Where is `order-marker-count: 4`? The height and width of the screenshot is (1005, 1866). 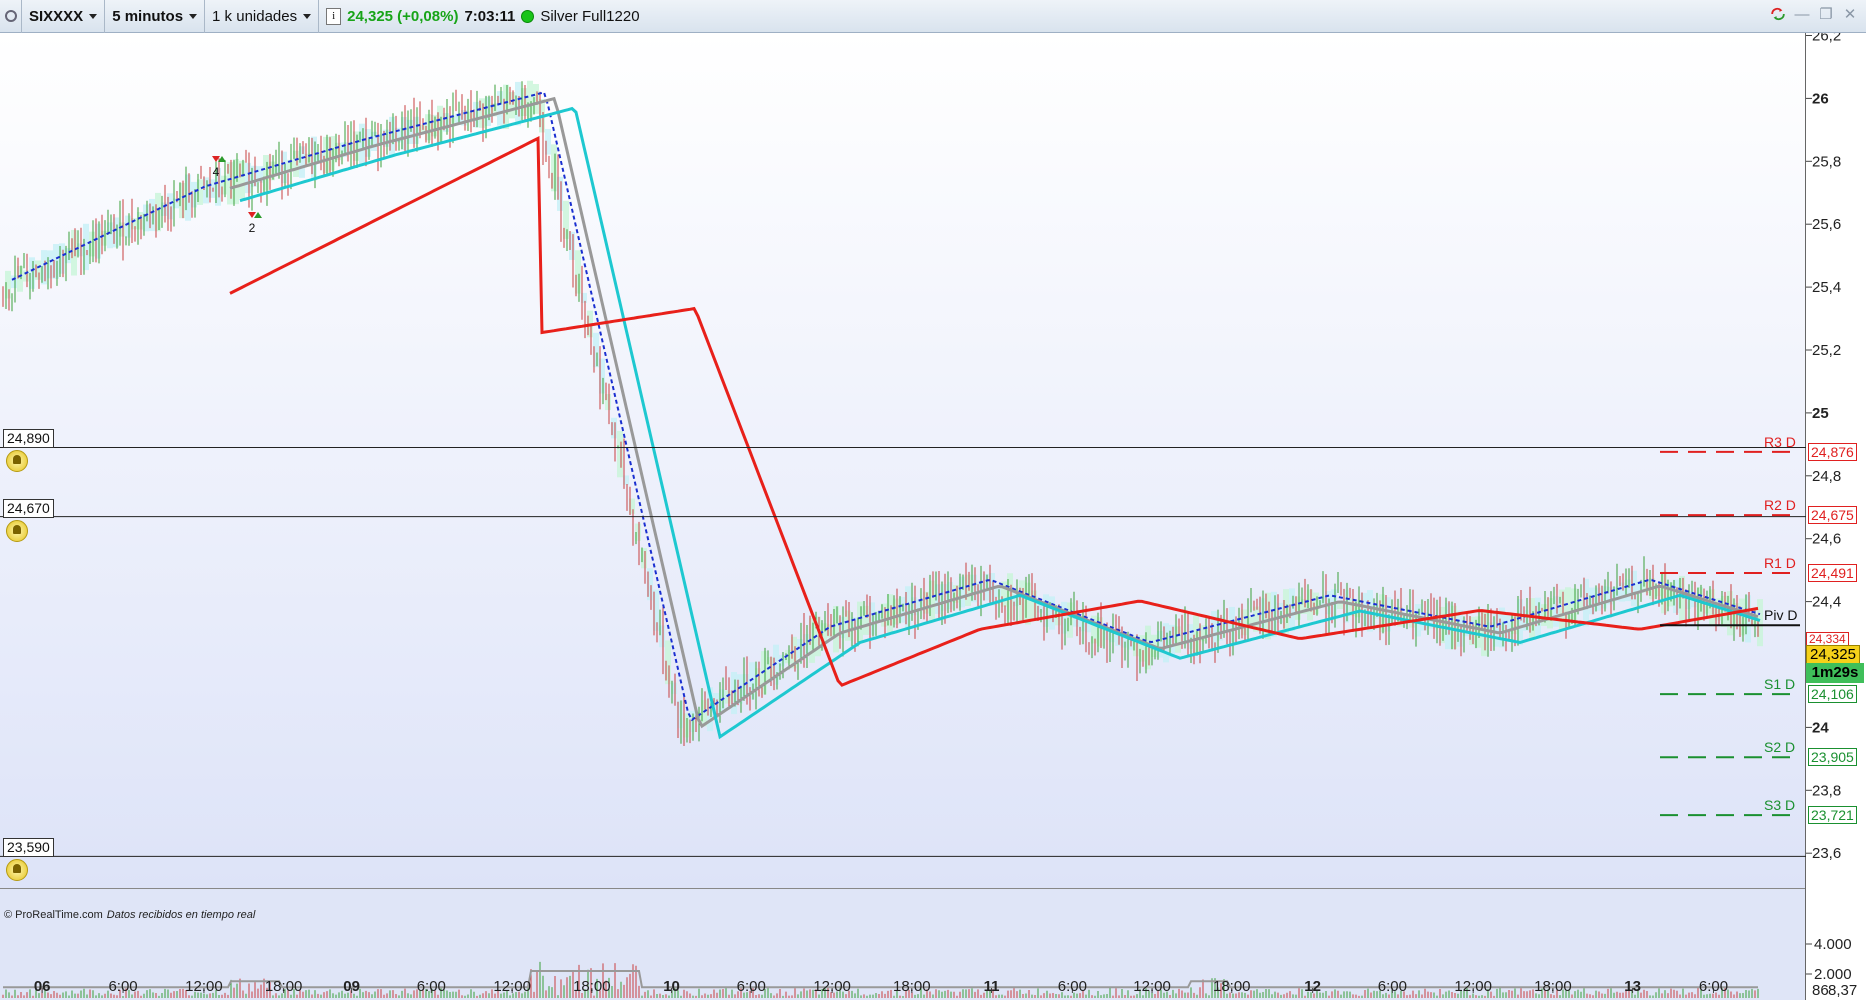
order-marker-count: 4 is located at coordinates (216, 172).